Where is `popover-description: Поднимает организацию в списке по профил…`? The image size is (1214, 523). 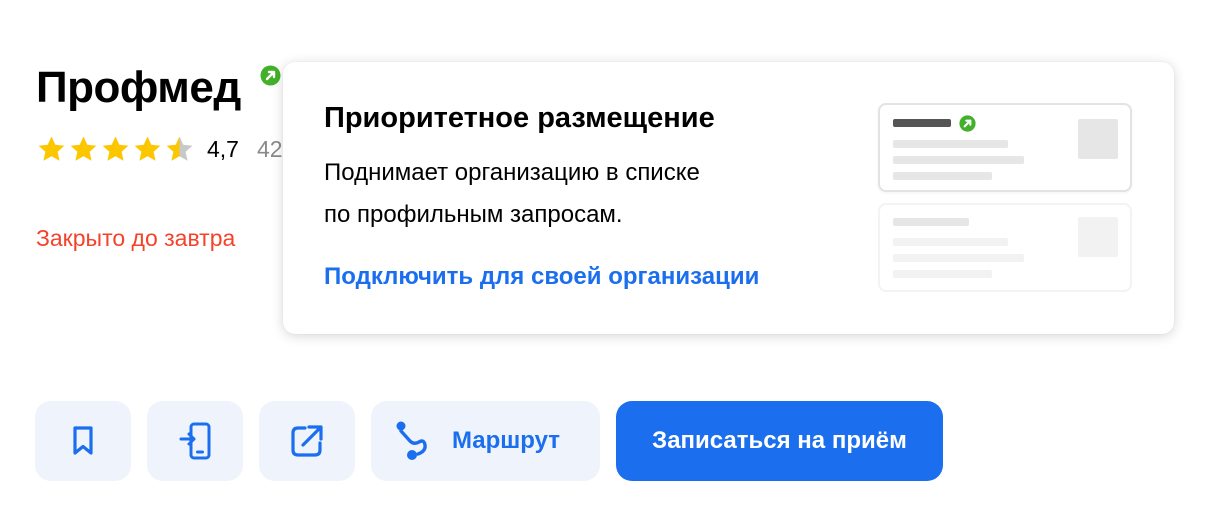 popover-description: Поднимает организацию в списке по профил… is located at coordinates (559, 194).